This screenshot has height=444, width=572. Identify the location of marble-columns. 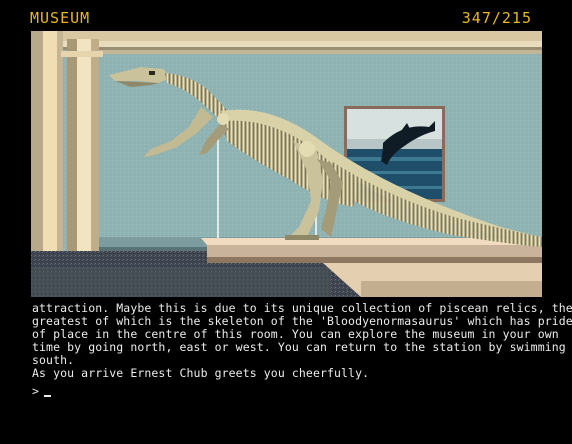
(71, 149).